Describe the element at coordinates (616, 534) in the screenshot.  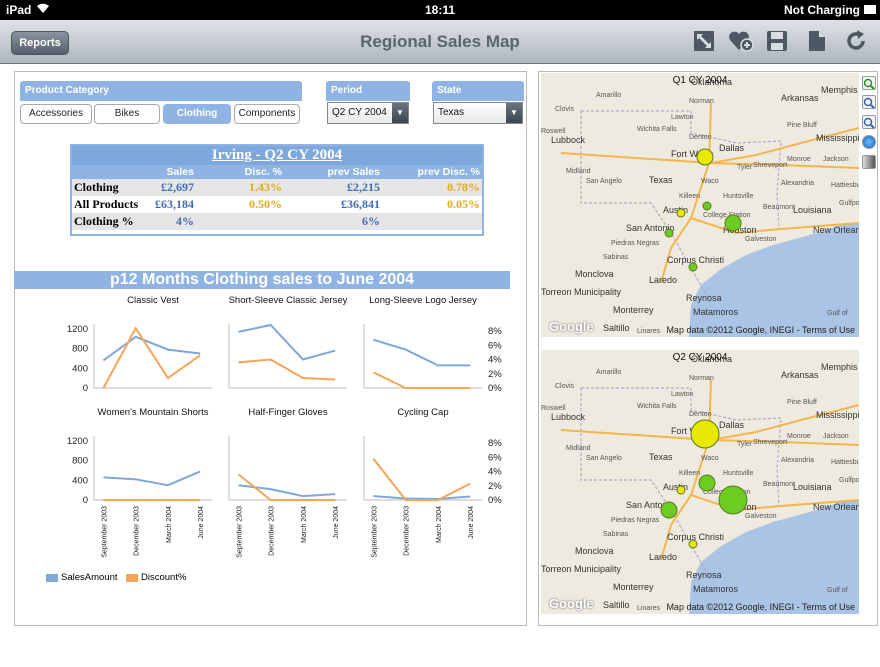
I see `map-label: Sabinas` at that location.